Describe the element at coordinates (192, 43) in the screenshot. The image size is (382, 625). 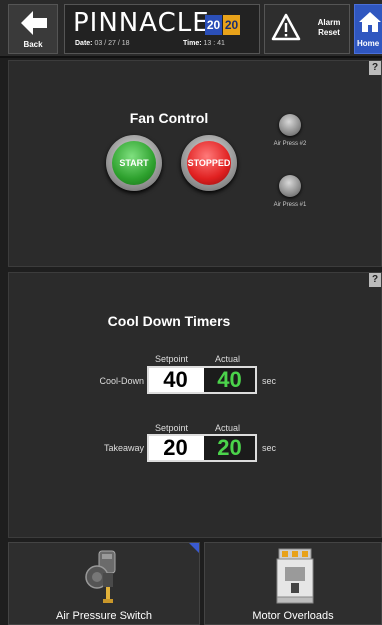
I see `time-label: Time:` at that location.